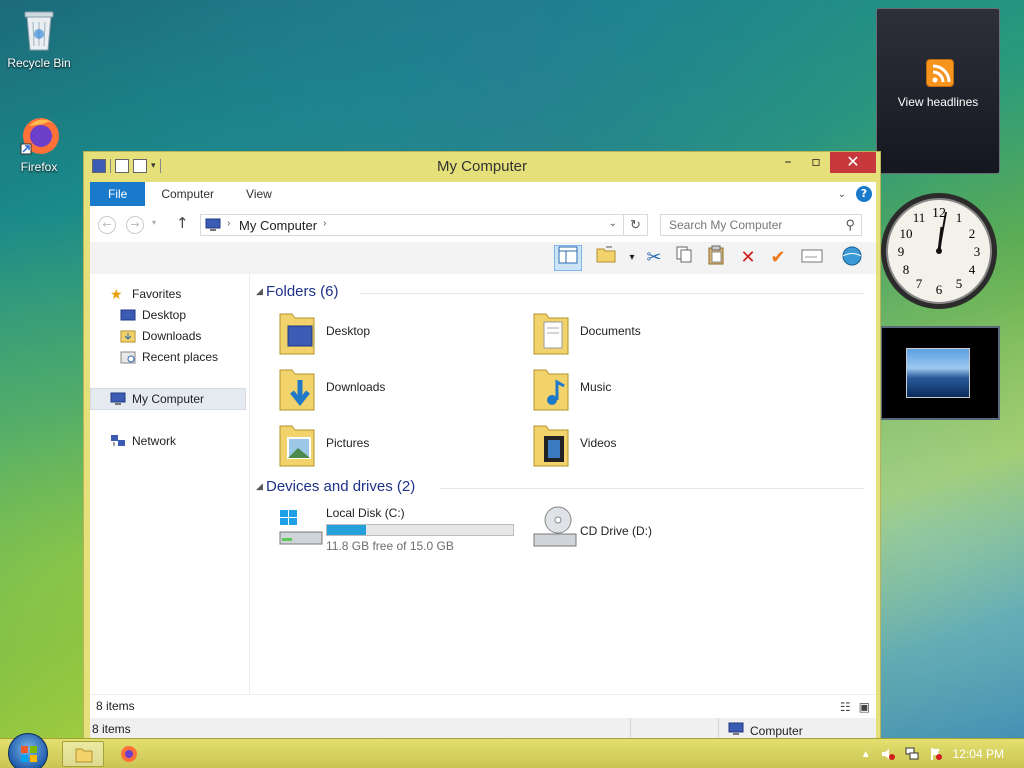 The height and width of the screenshot is (768, 1024). I want to click on folder-pictures: Pictures, so click(390, 447).